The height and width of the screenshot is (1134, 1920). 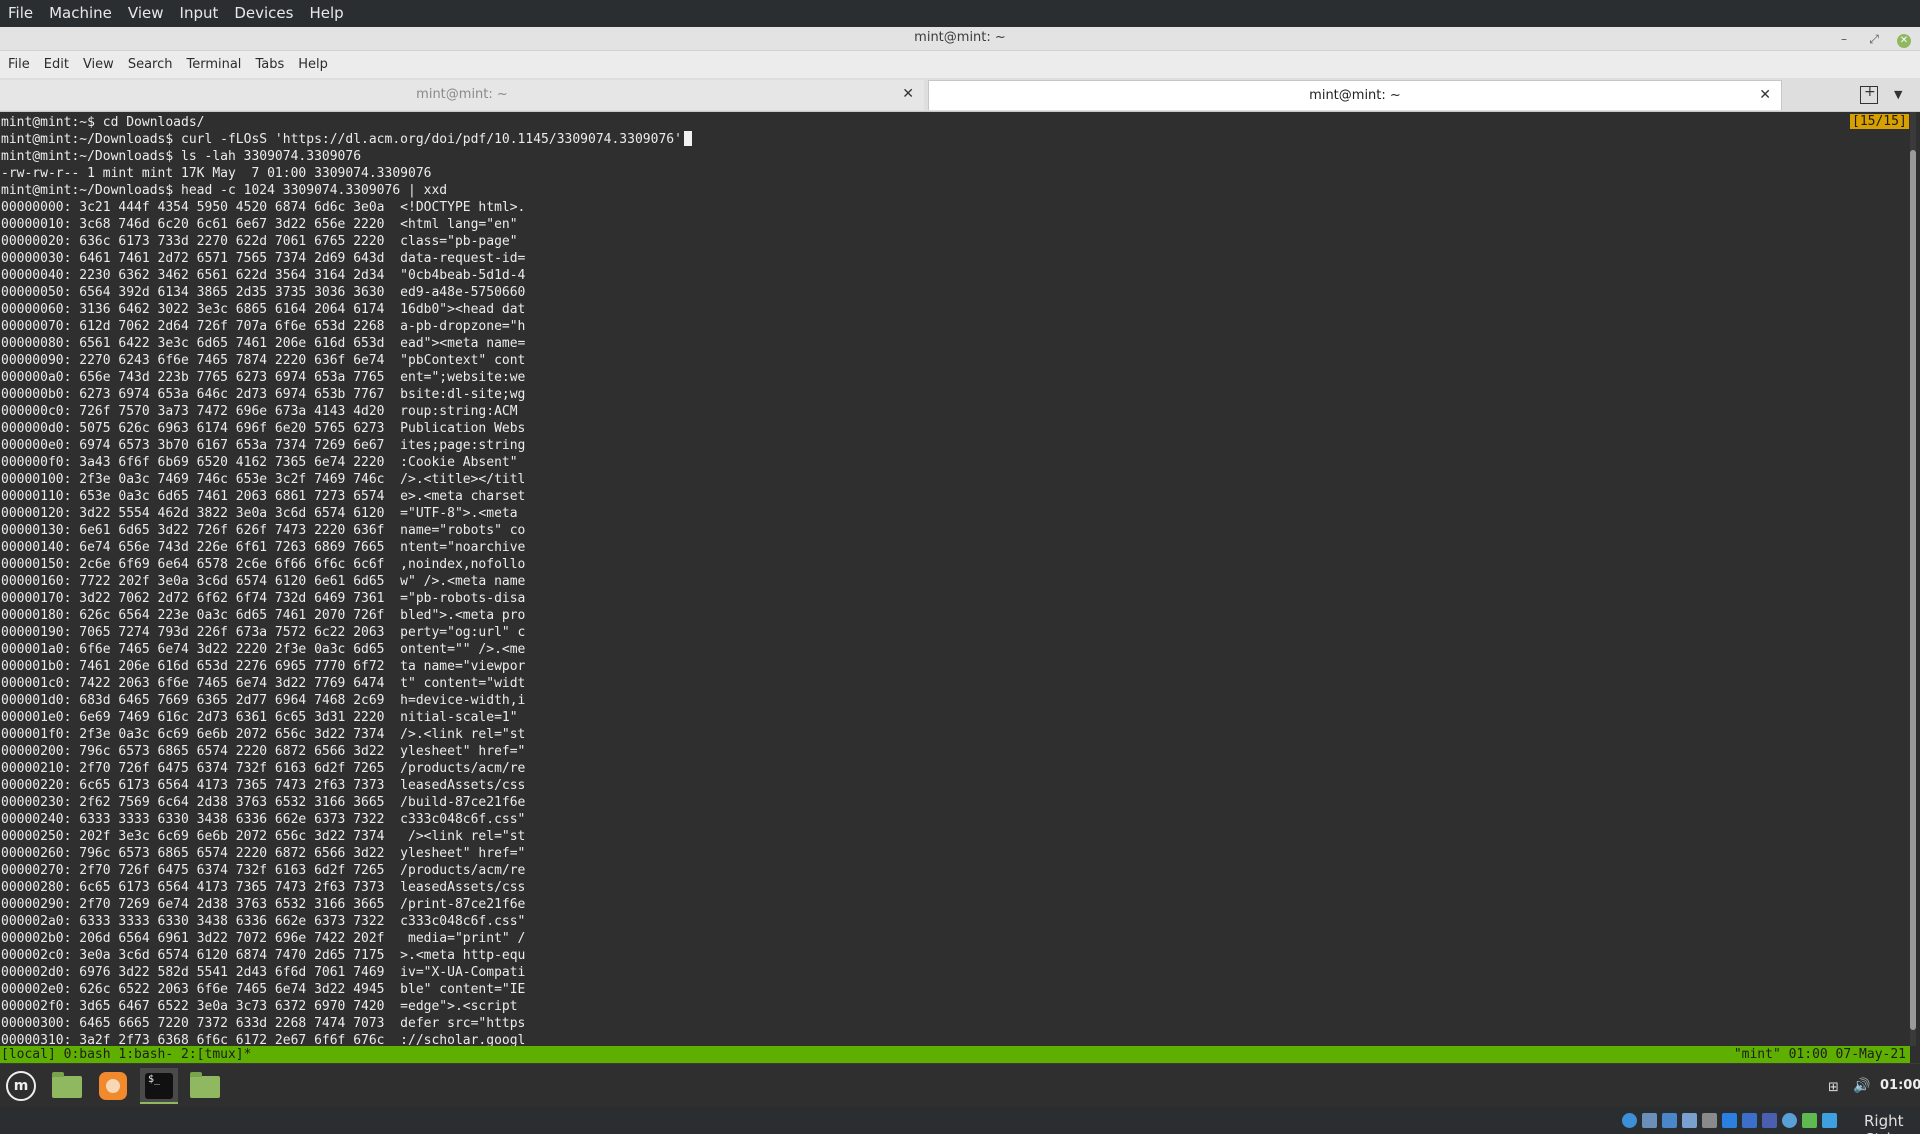 I want to click on terminal-titlebar: mint@mint: ~ – ⤢ ✕, so click(x=960, y=39).